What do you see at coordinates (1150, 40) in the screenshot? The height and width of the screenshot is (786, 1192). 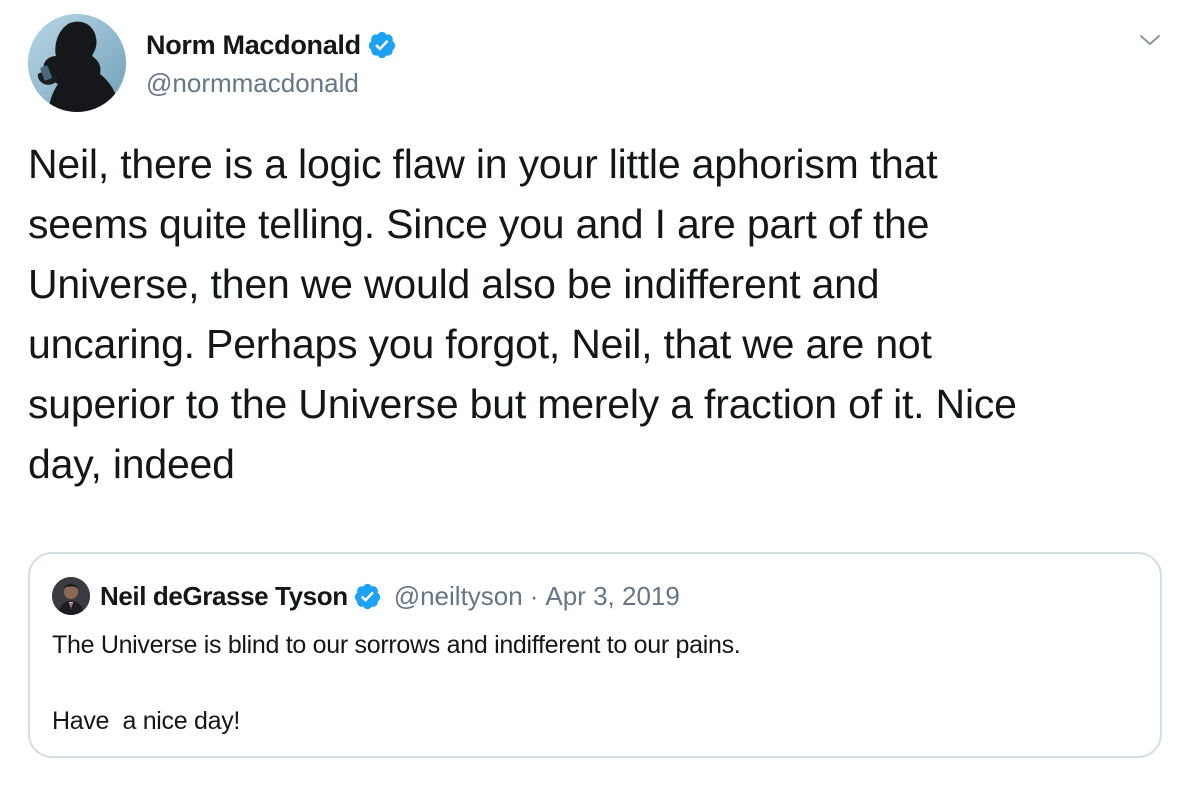 I see `chevron-down-icon` at bounding box center [1150, 40].